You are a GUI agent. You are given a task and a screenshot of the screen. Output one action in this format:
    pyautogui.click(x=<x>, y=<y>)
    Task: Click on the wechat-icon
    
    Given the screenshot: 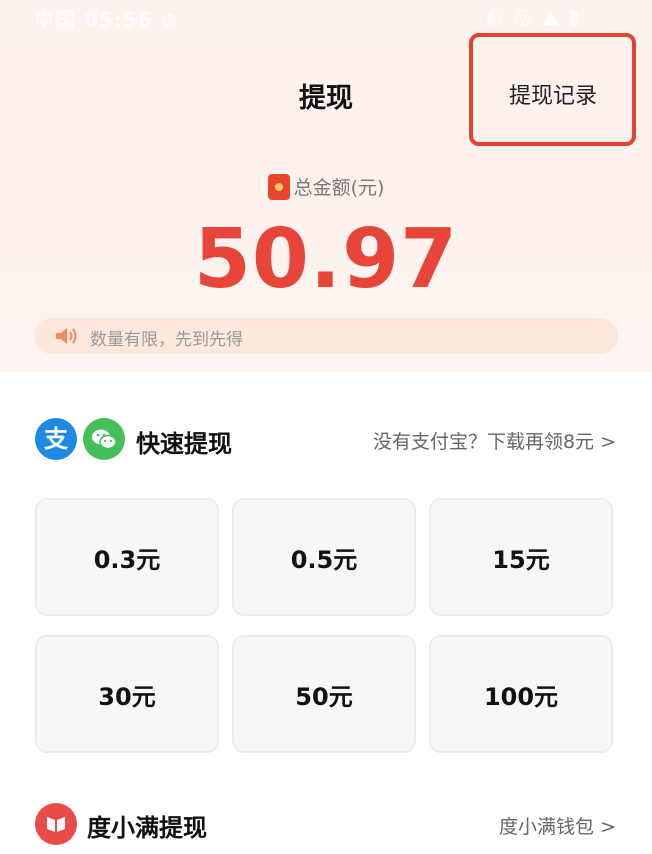 What is the action you would take?
    pyautogui.click(x=104, y=439)
    